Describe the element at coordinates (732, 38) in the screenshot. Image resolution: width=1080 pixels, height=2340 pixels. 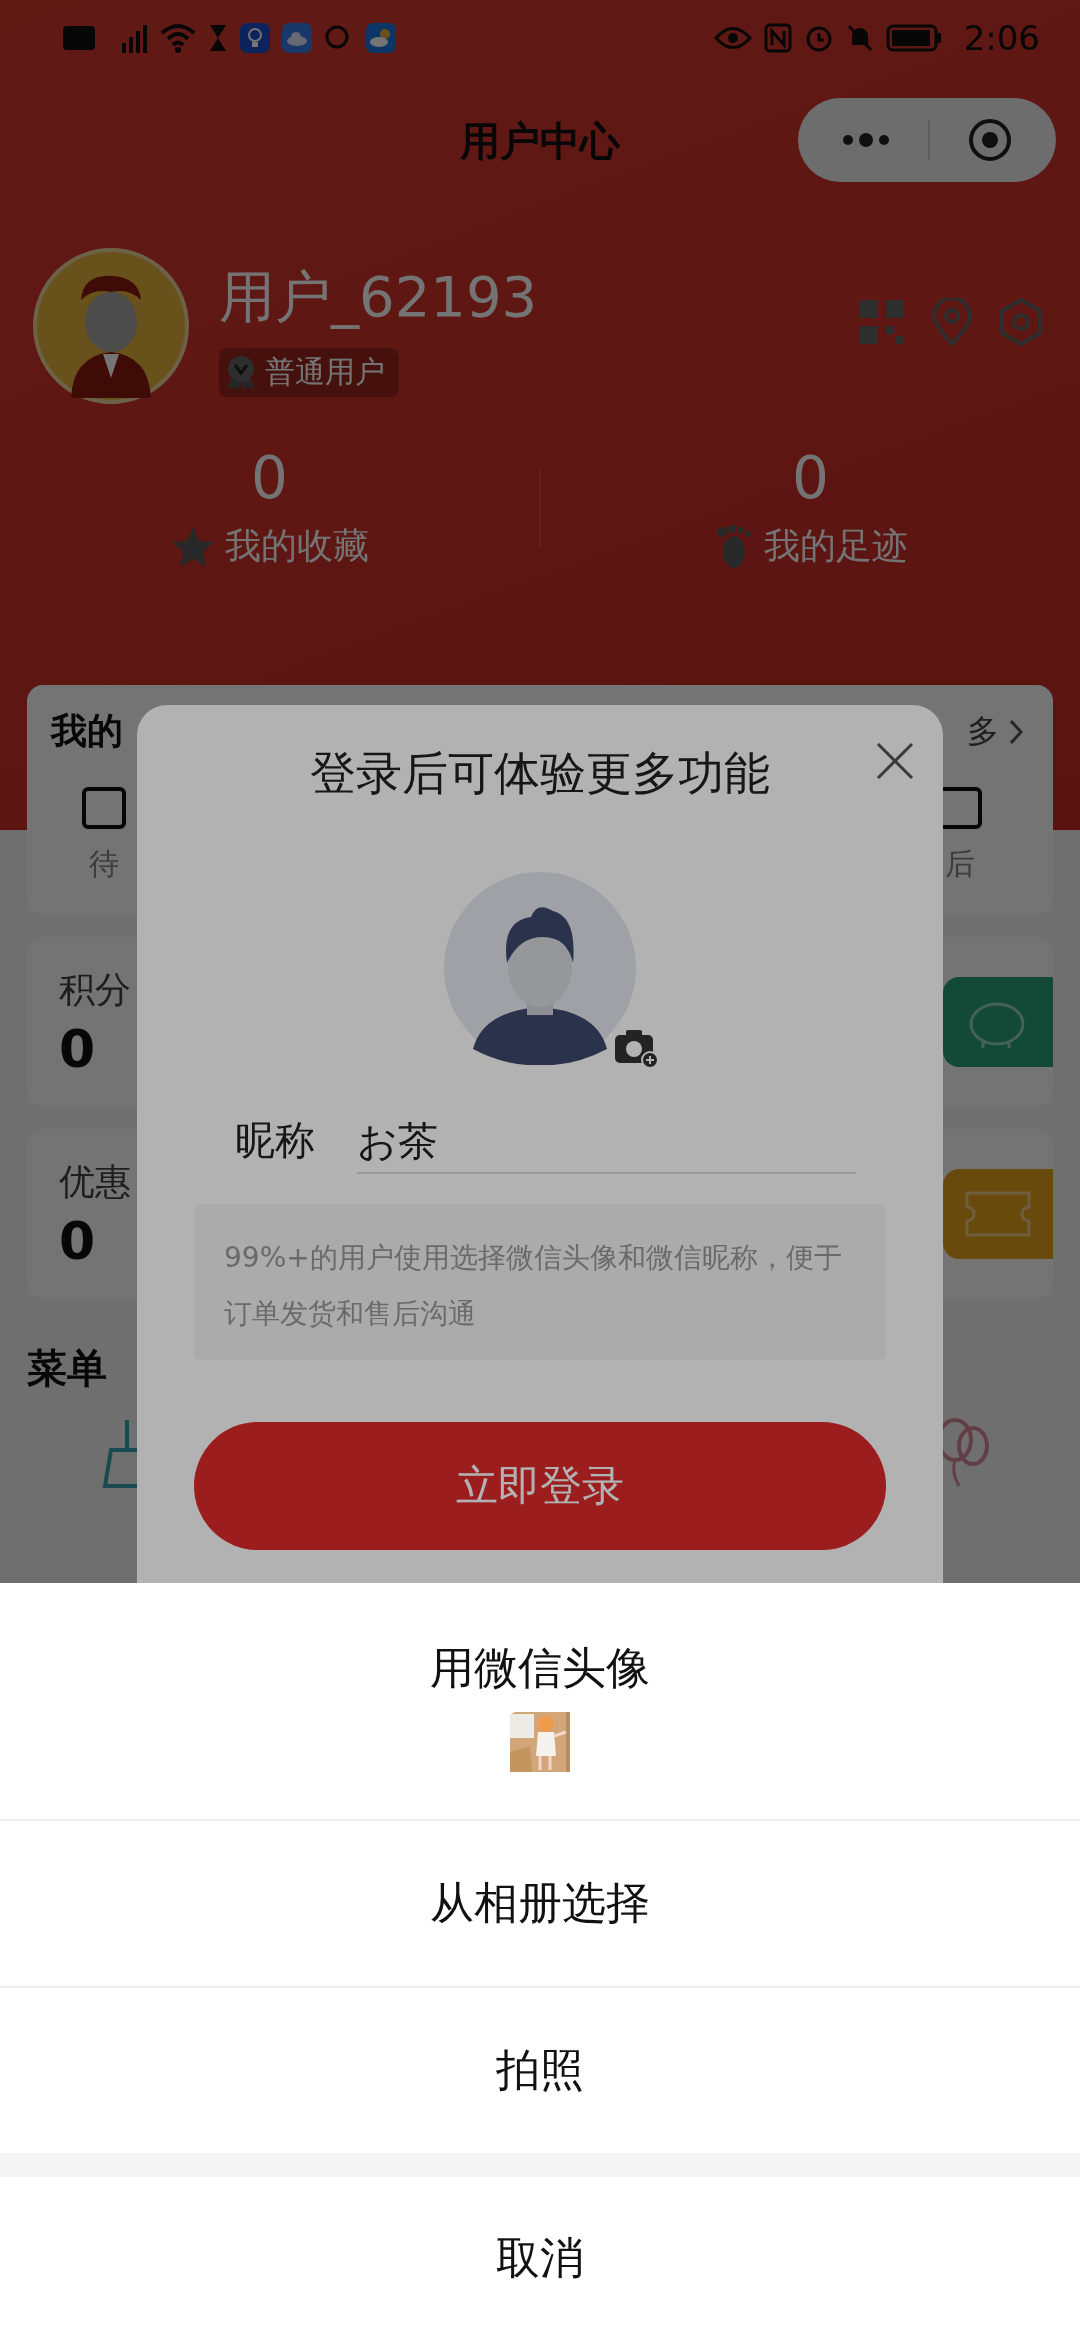
I see `eye-icon` at that location.